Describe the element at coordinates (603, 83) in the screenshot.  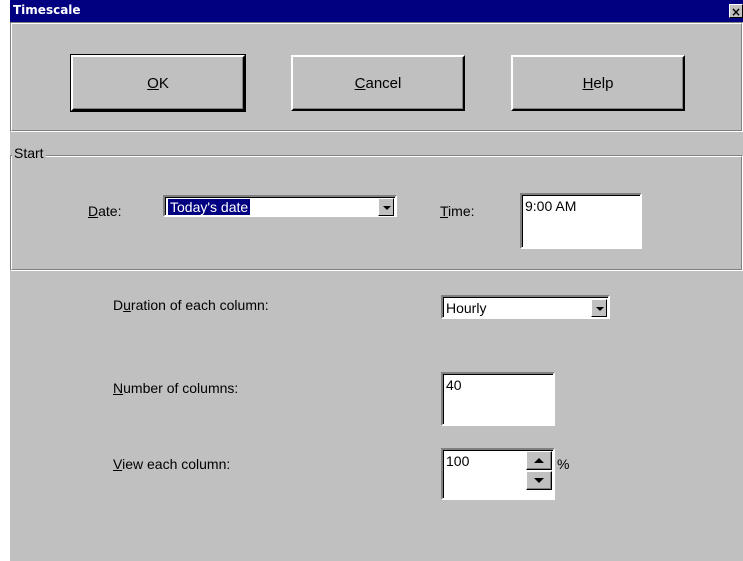
I see `help-label: elp` at that location.